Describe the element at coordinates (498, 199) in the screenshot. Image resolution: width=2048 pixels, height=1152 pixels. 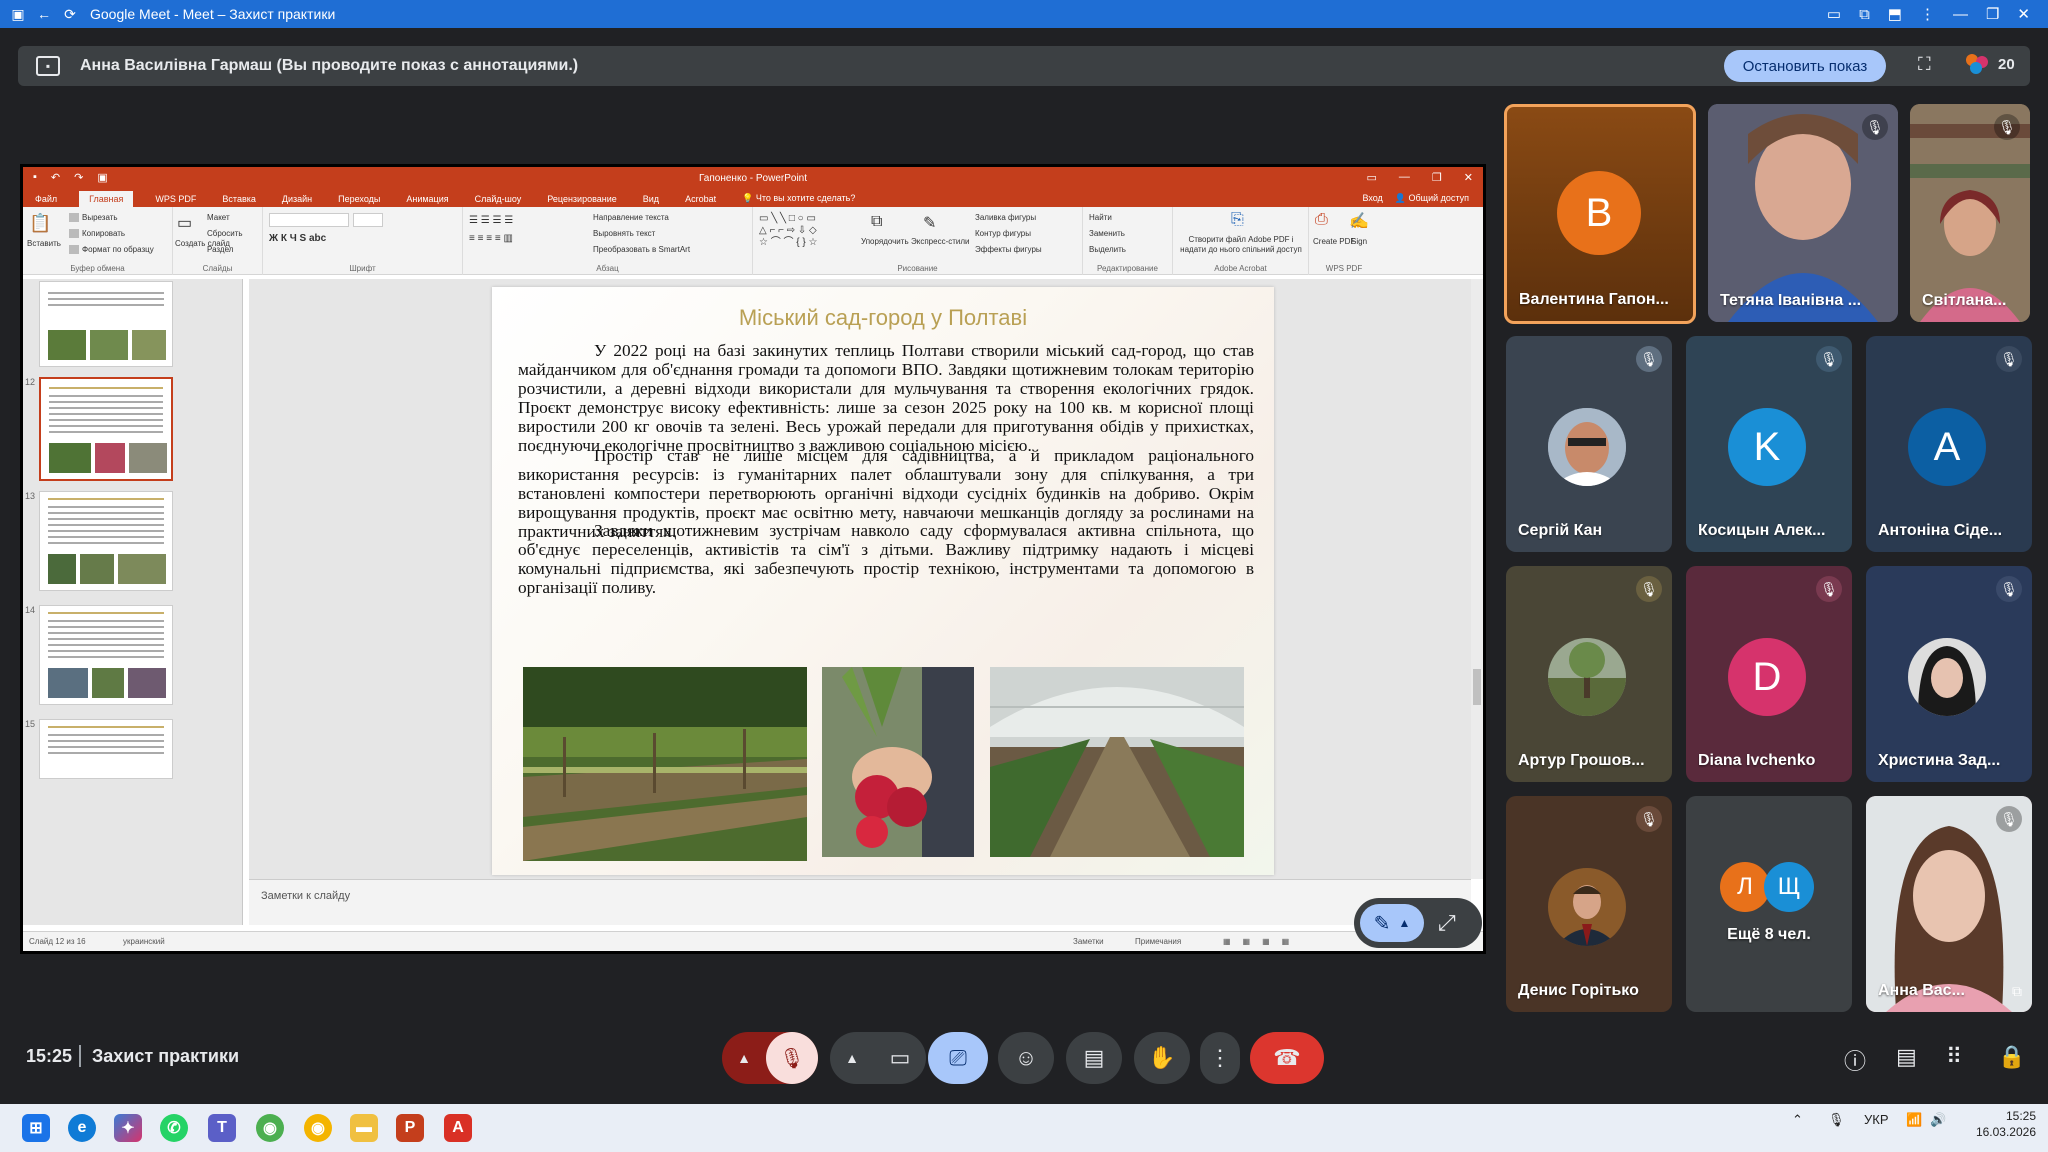
I see `tab-slideshow: Слайд-шоу` at that location.